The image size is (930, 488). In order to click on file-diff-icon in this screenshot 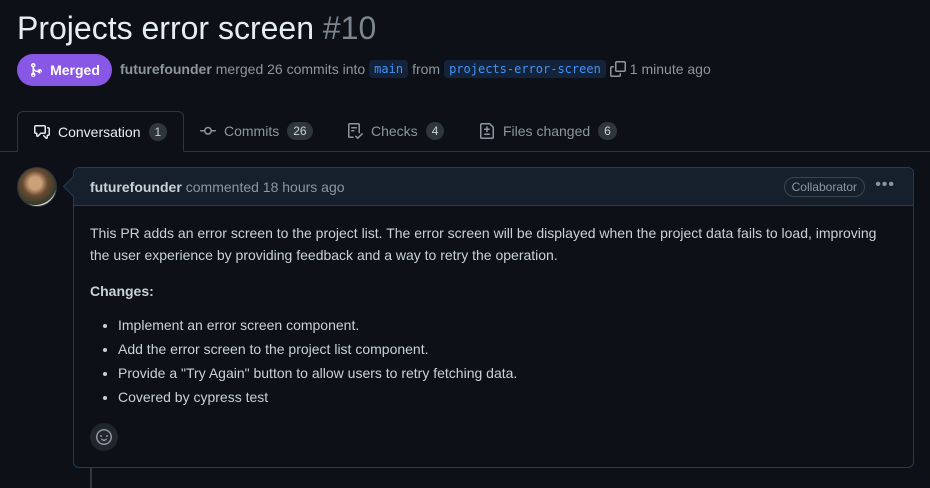, I will do `click(487, 131)`.